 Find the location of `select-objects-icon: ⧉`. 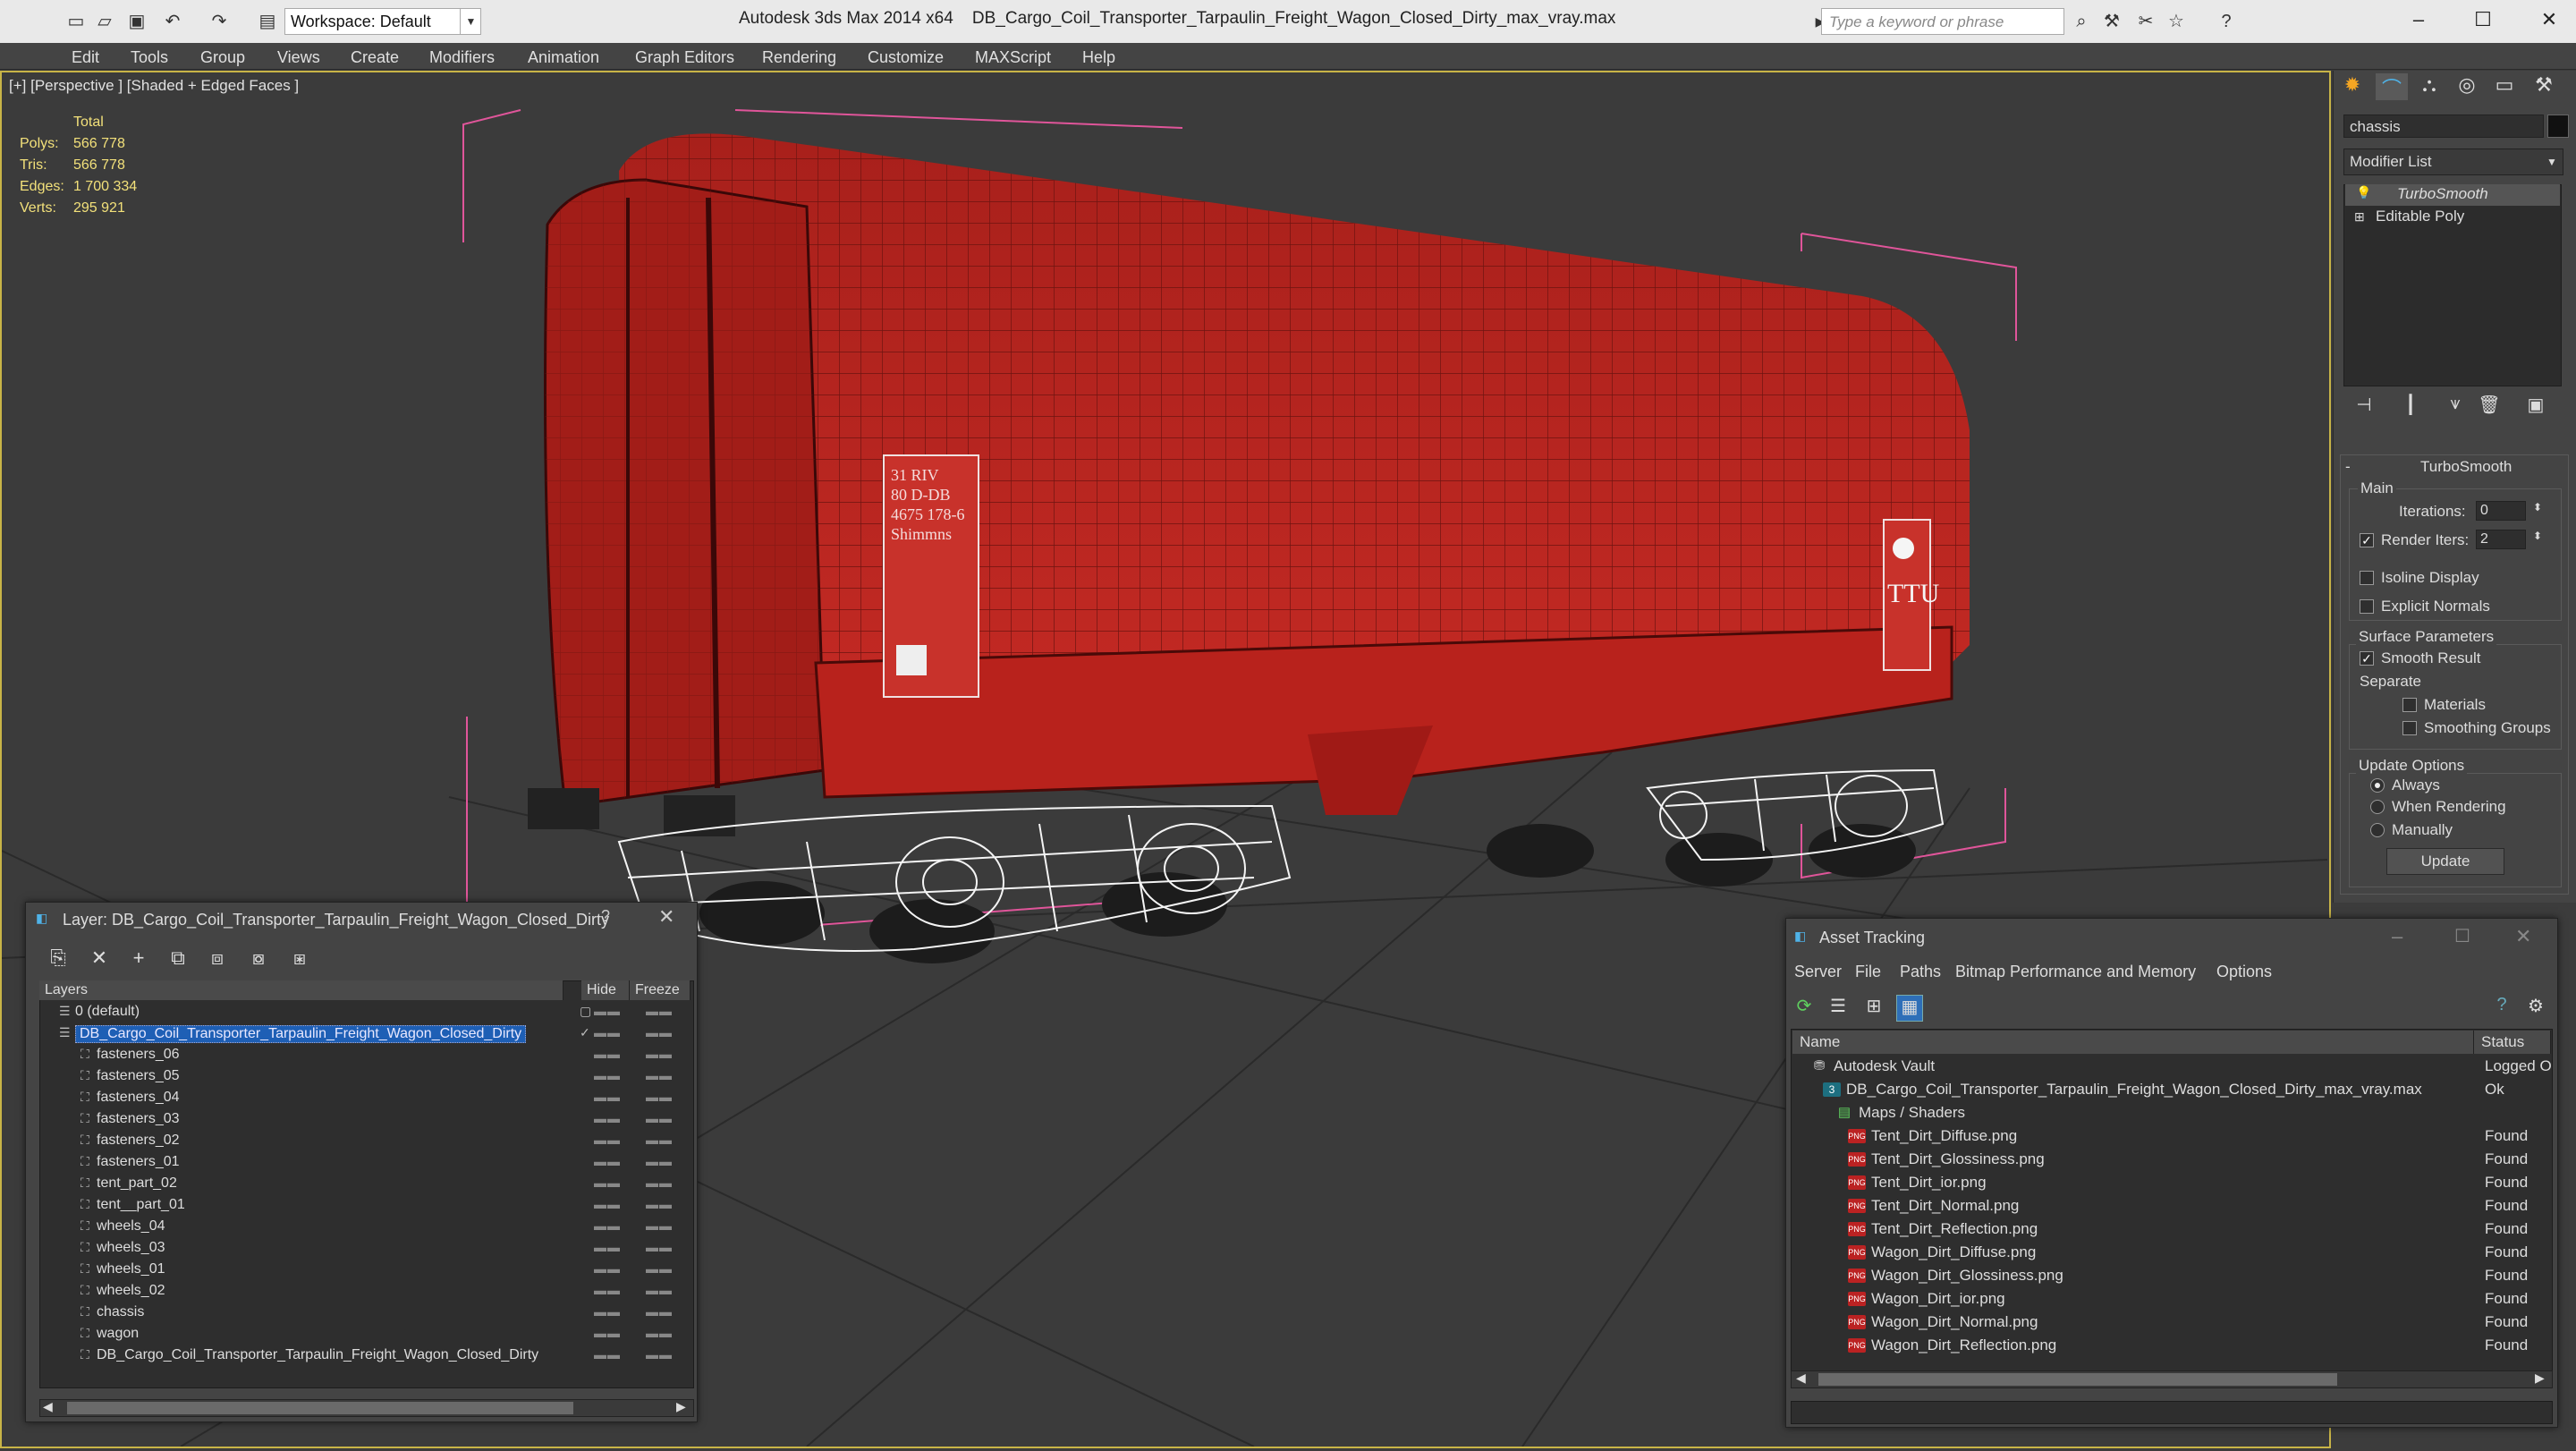

select-objects-icon: ⧉ is located at coordinates (178, 960).